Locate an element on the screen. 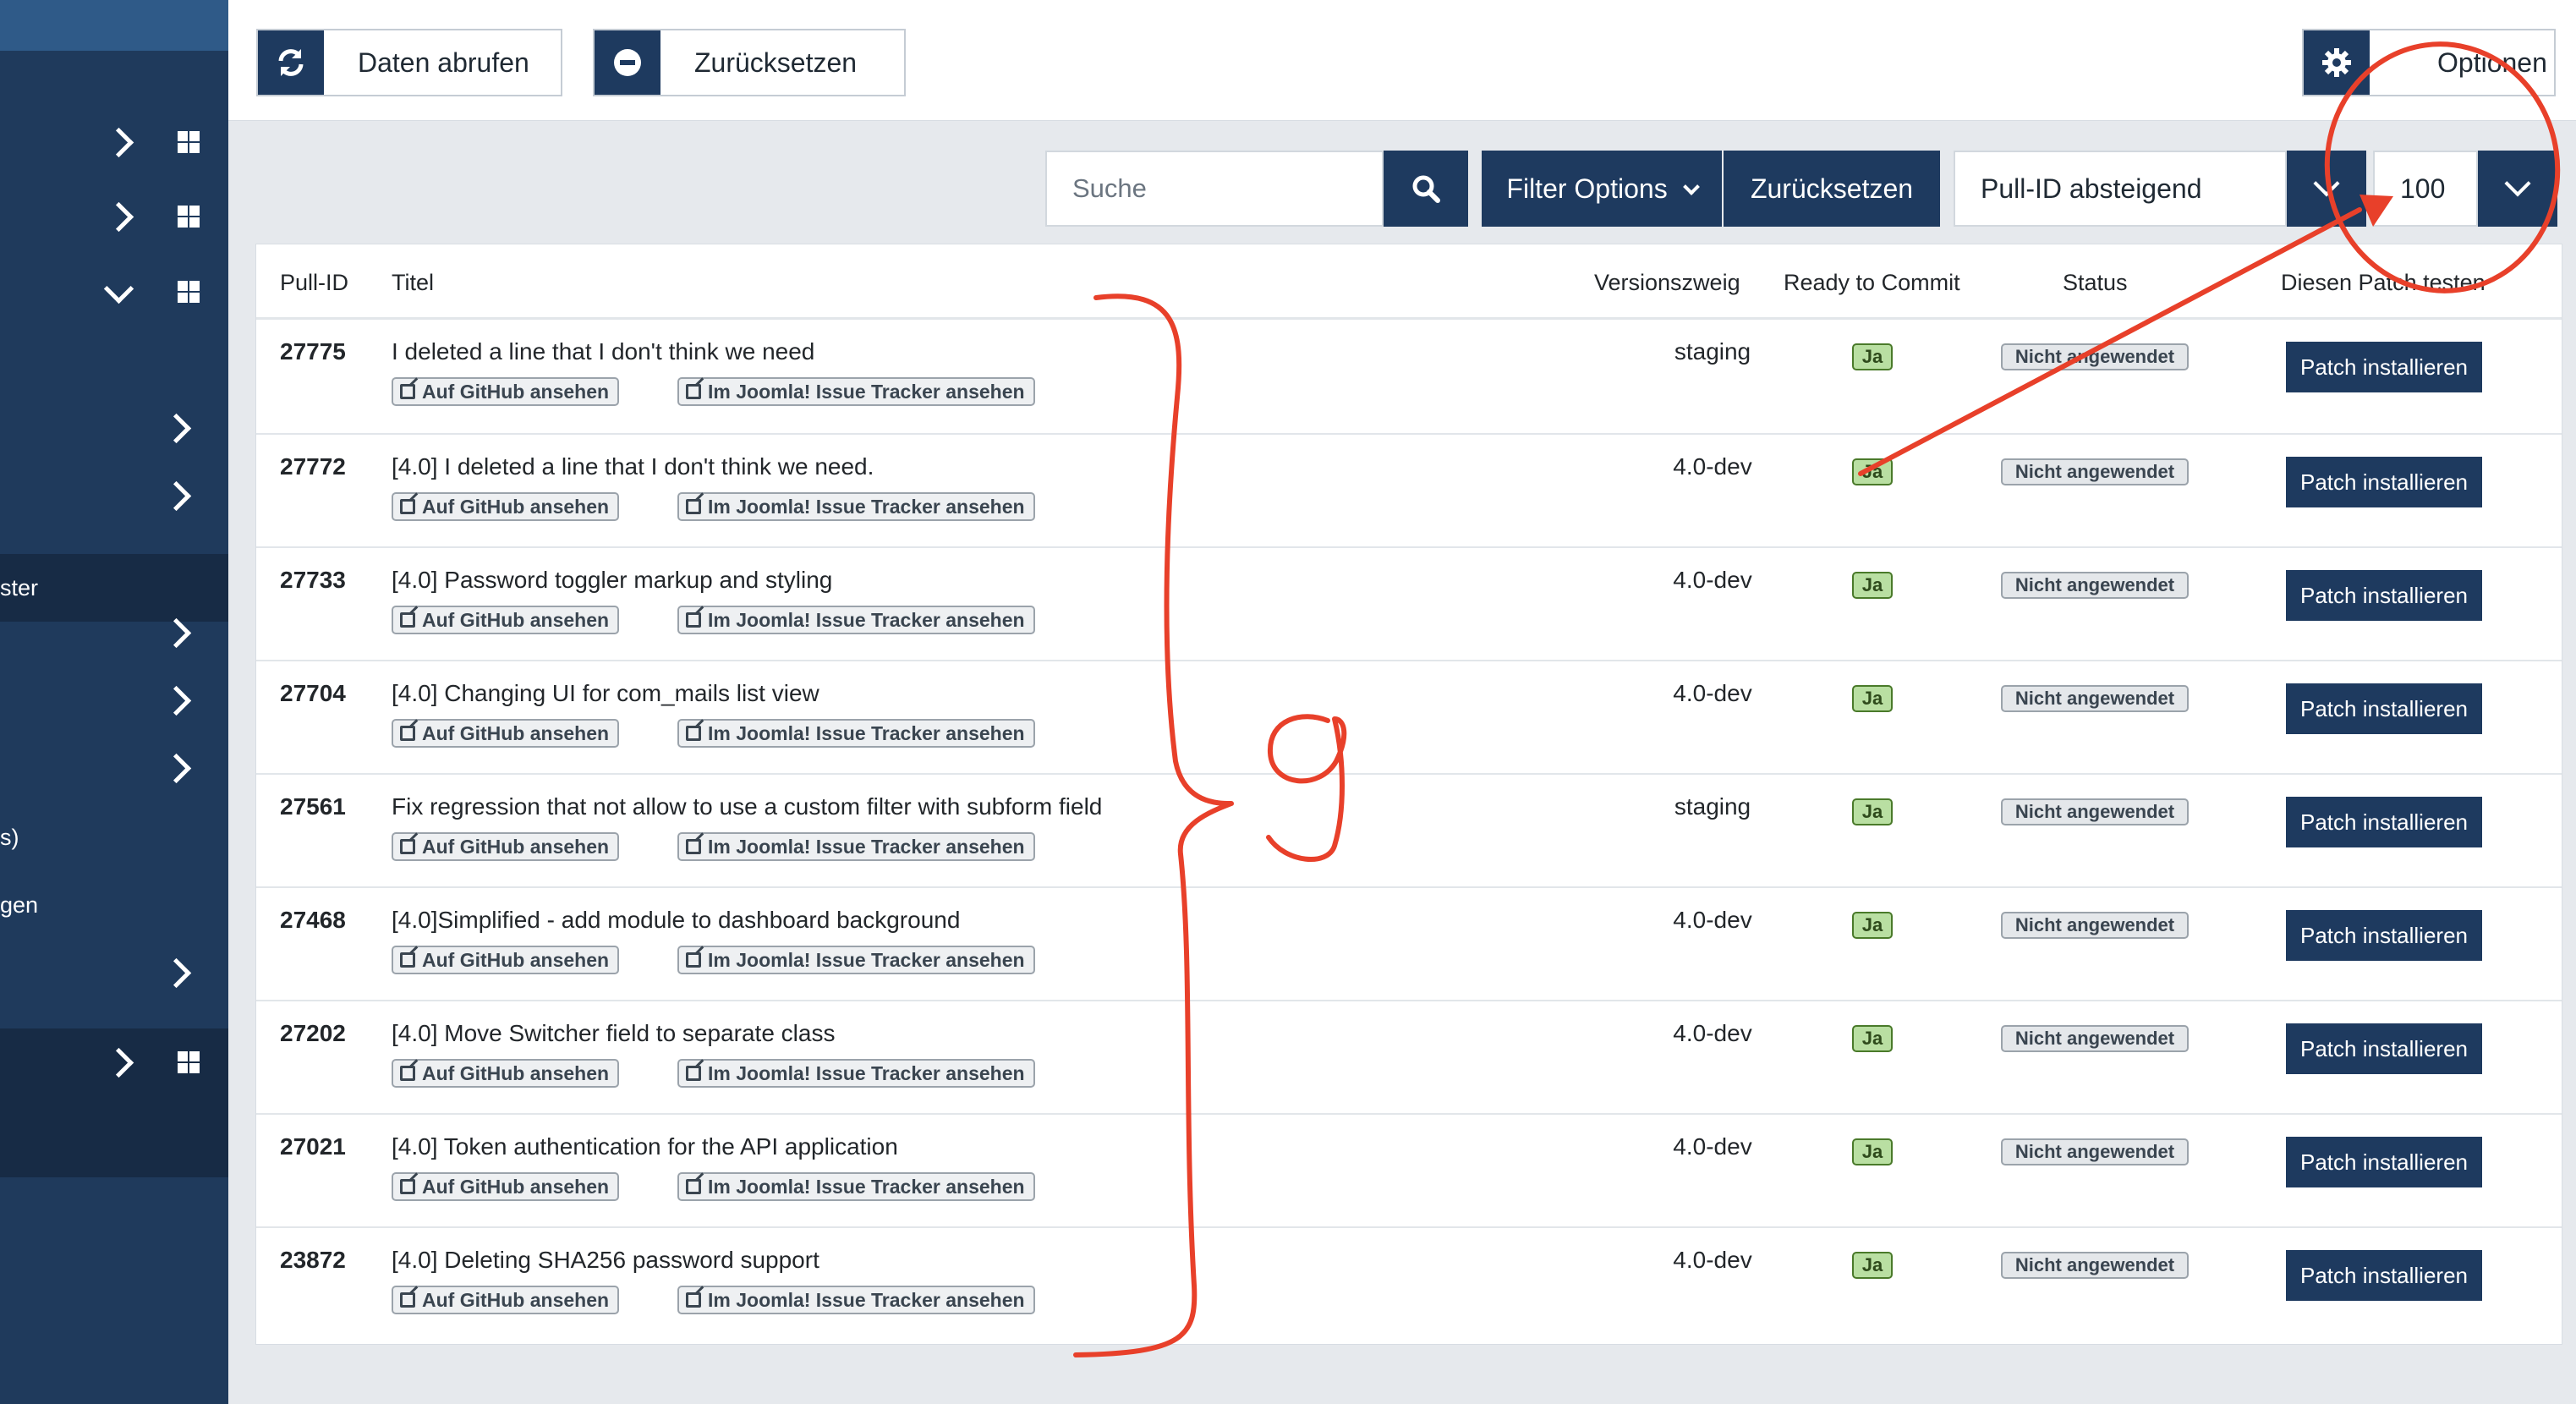 The image size is (2576, 1404). header-branch: Versionszweig is located at coordinates (1667, 283).